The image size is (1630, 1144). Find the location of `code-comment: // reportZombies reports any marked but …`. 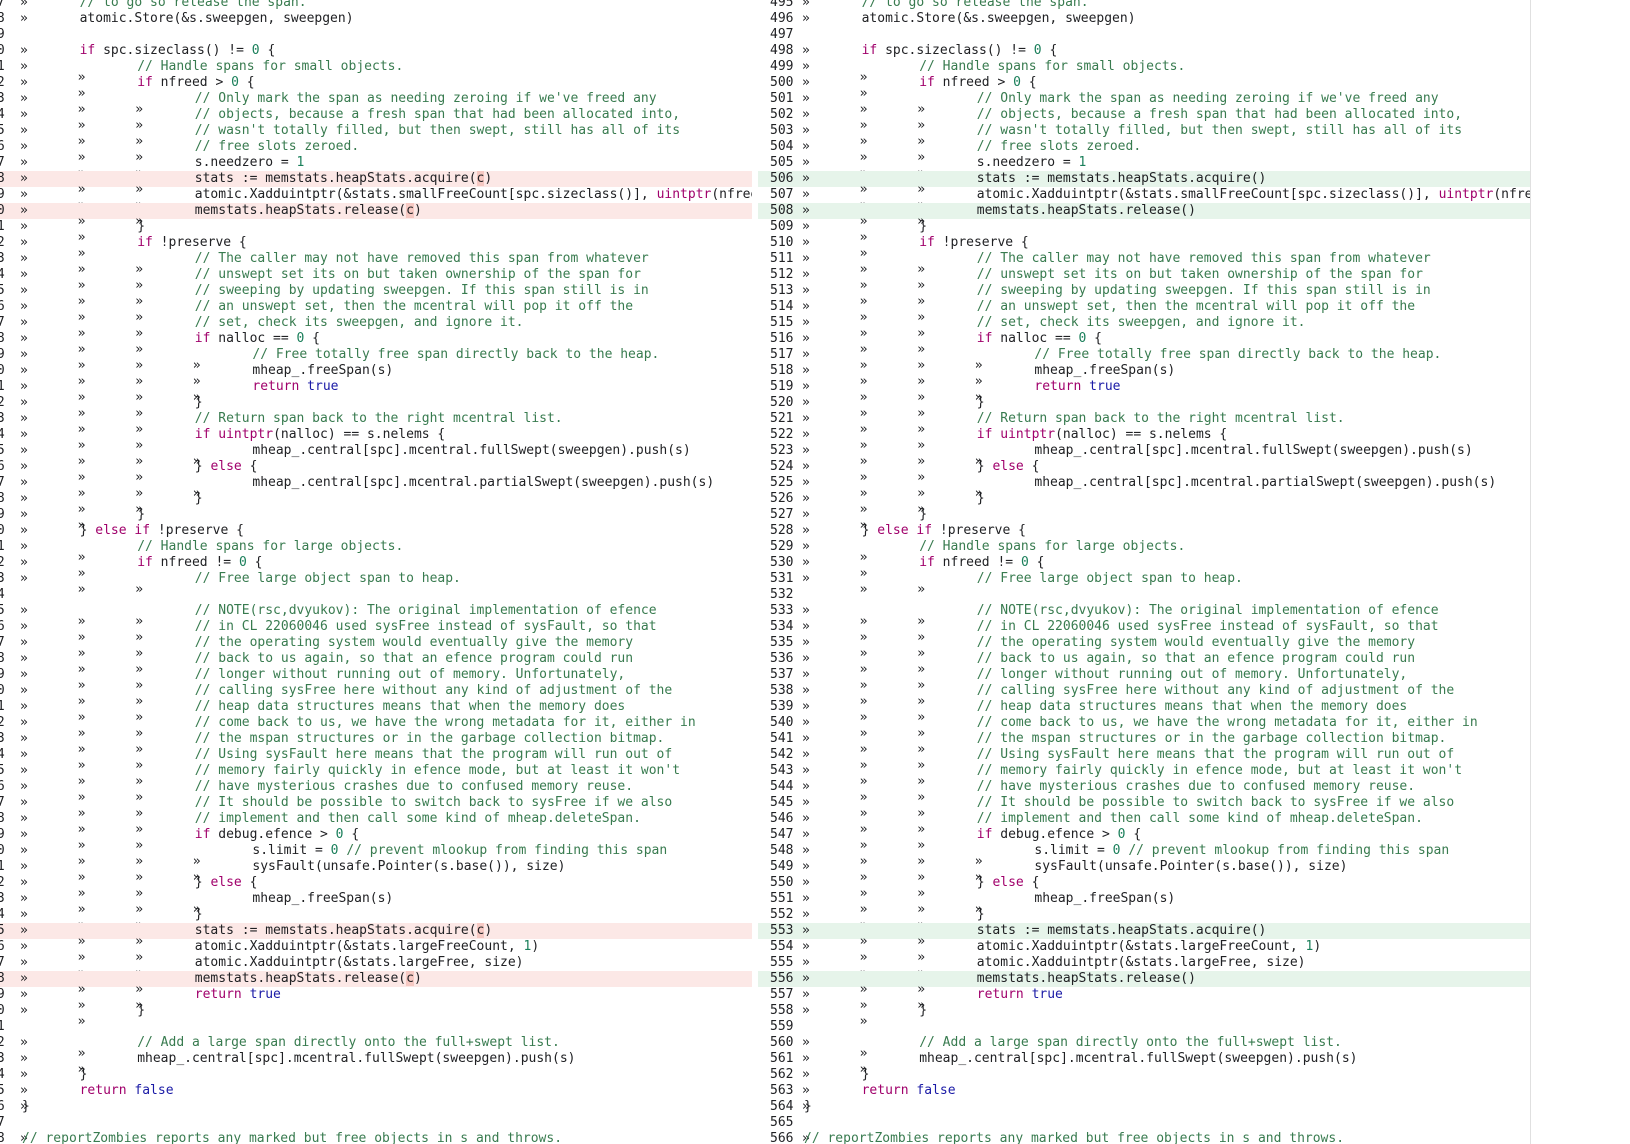

code-comment: // reportZombies reports any marked but … is located at coordinates (1074, 1137).